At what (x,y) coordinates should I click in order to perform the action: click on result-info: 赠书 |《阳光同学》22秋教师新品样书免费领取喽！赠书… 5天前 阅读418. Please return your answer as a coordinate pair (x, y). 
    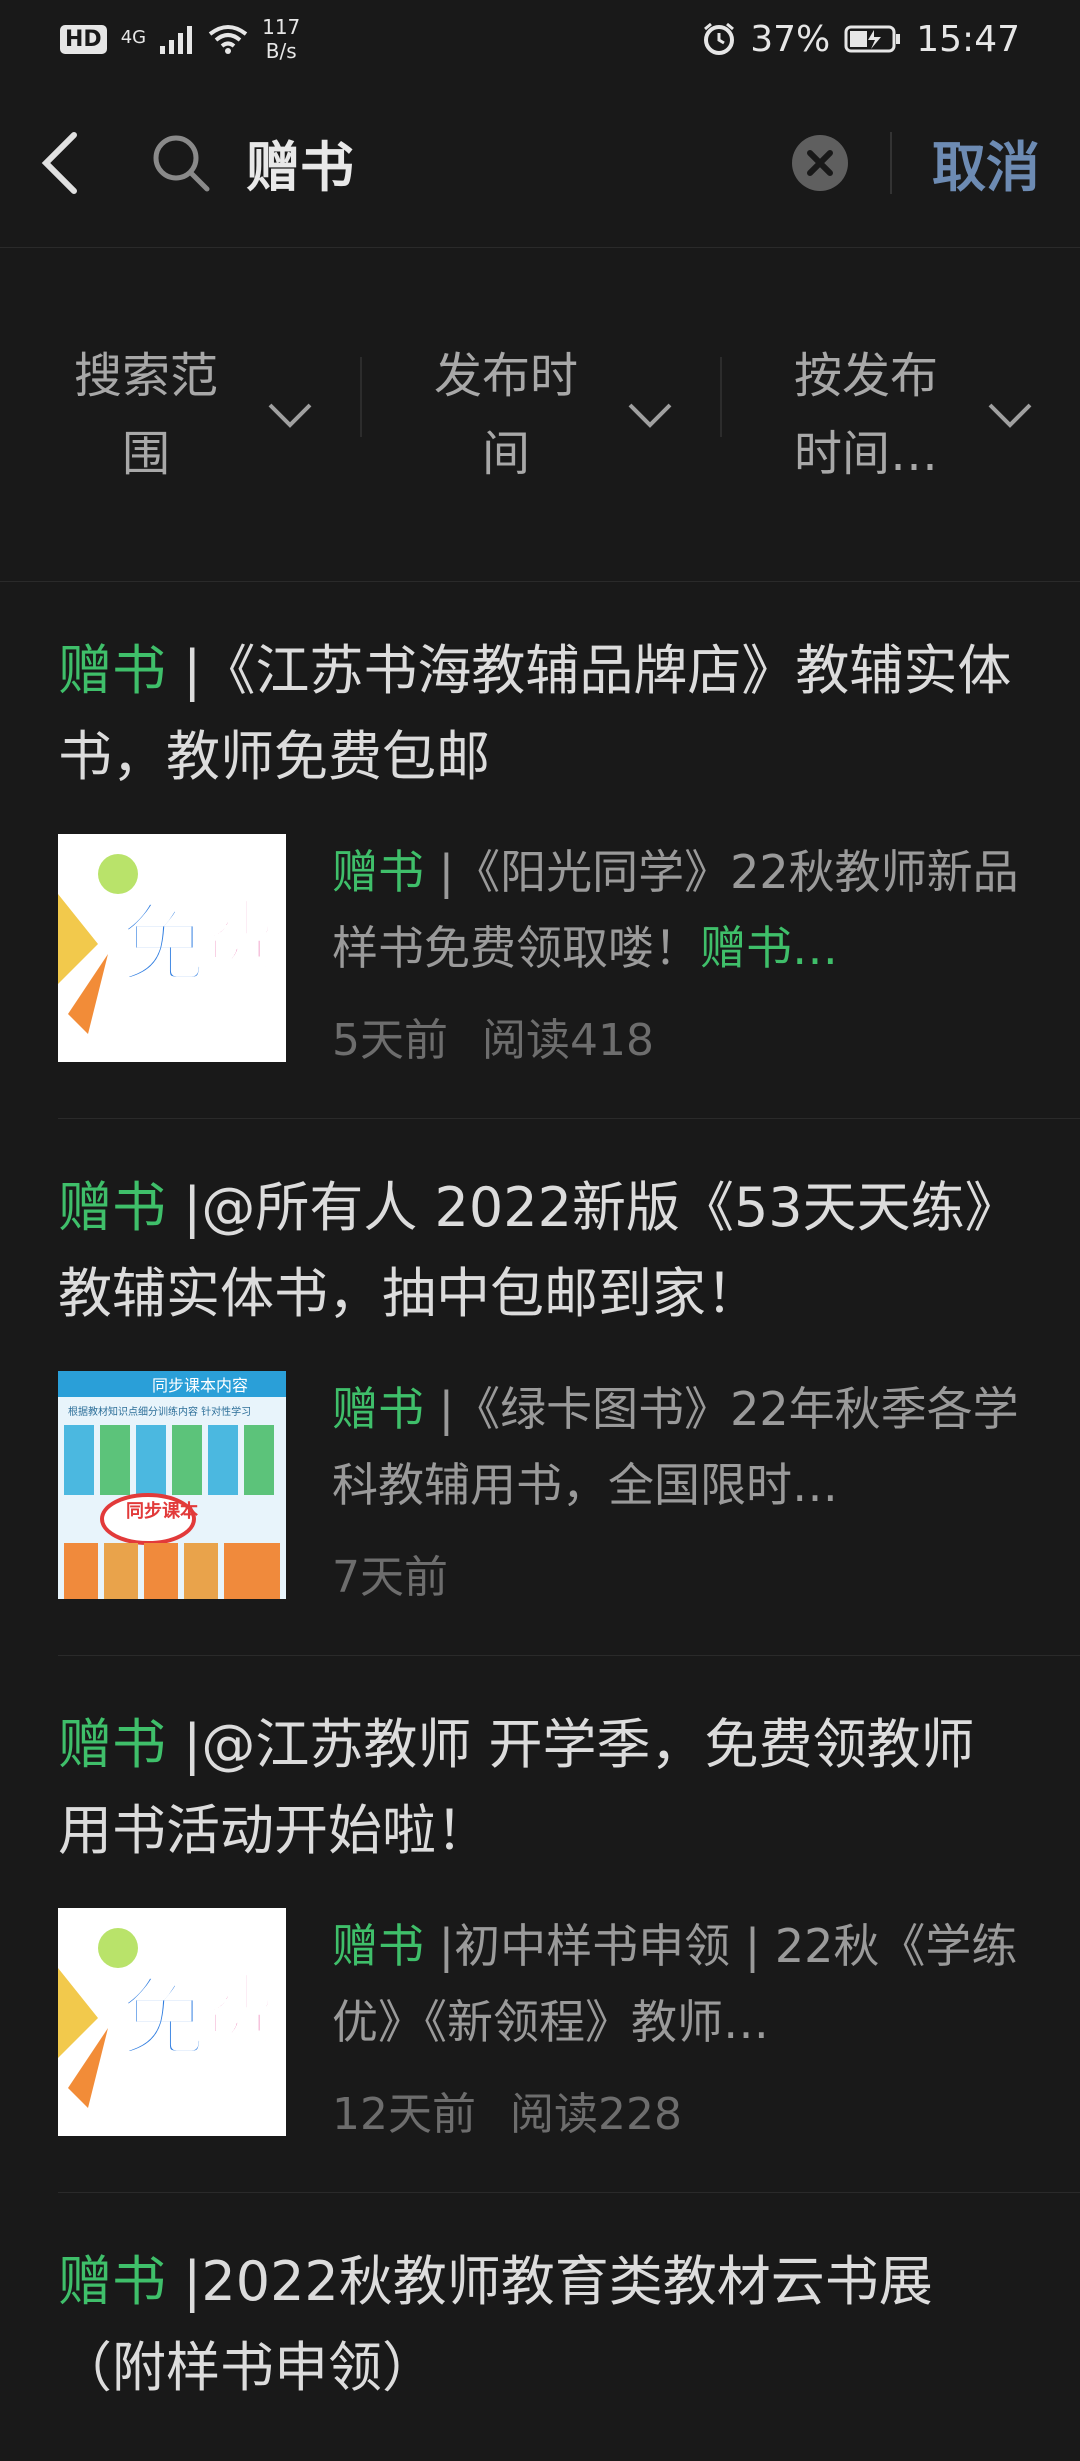
    Looking at the image, I should click on (677, 951).